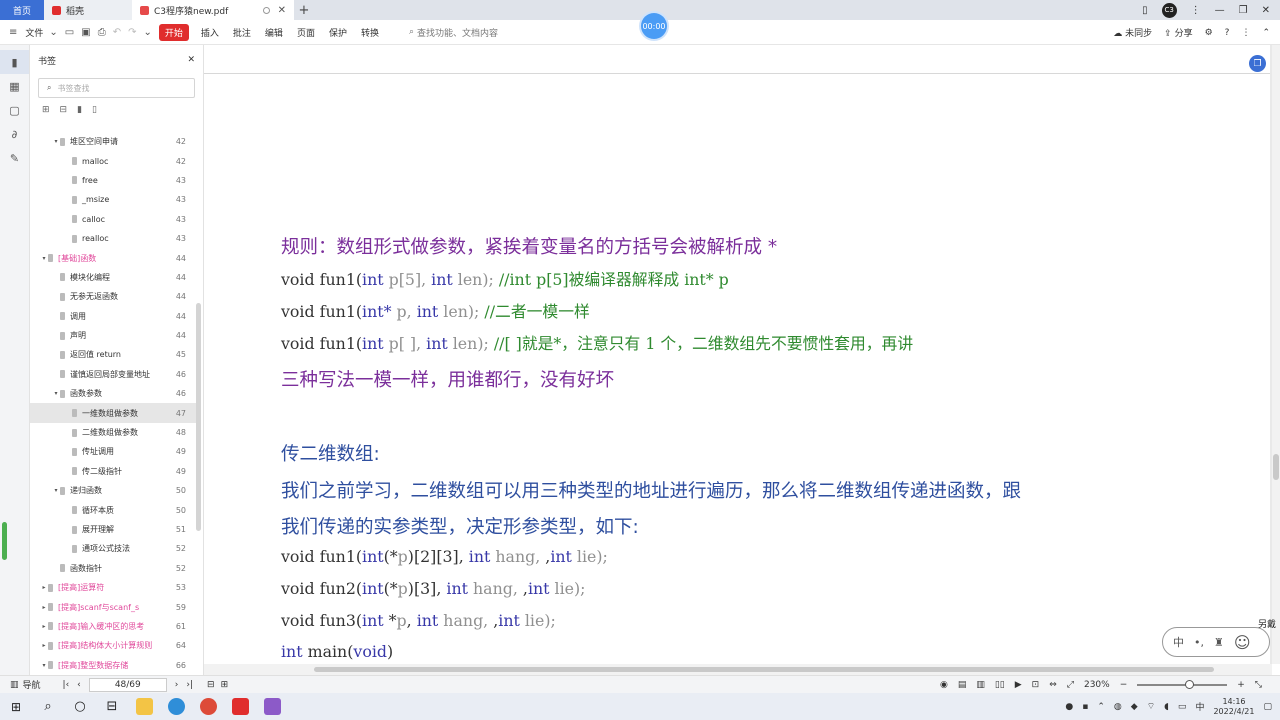 The image size is (1280, 720). I want to click on zoom-level: 230%, so click(1097, 685).